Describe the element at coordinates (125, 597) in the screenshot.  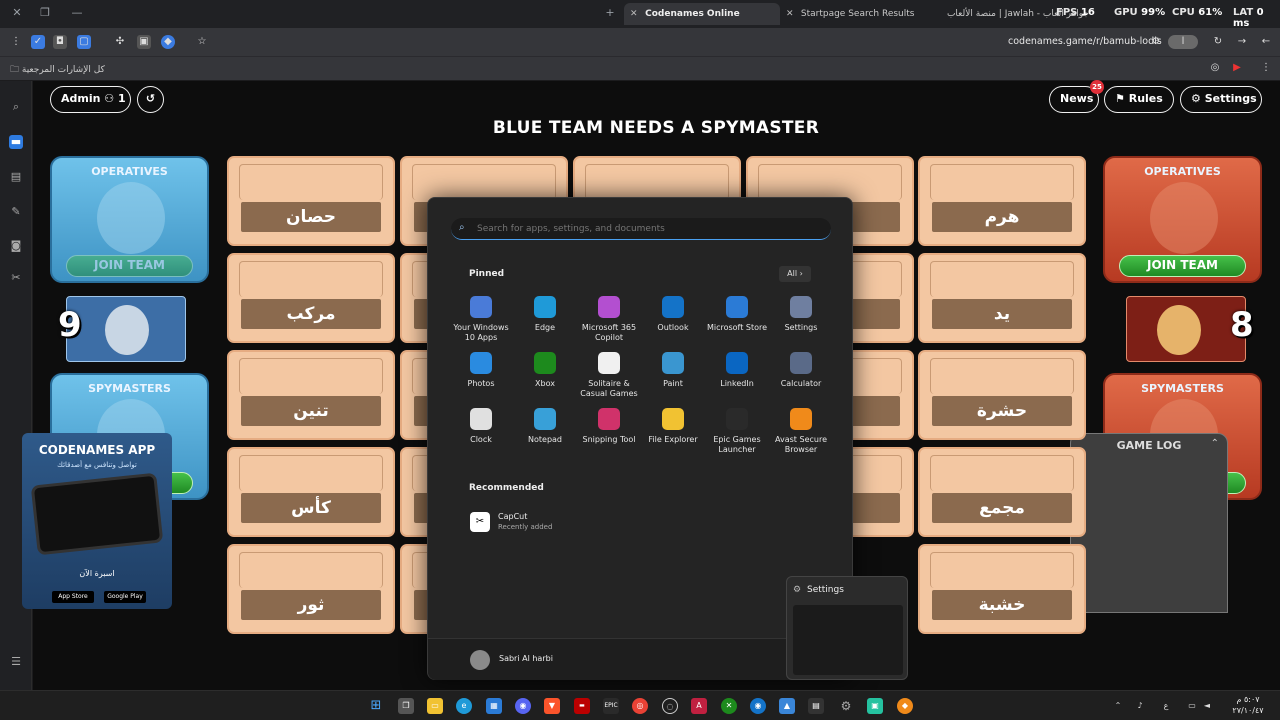
I see `google-play-badge: Google Play` at that location.